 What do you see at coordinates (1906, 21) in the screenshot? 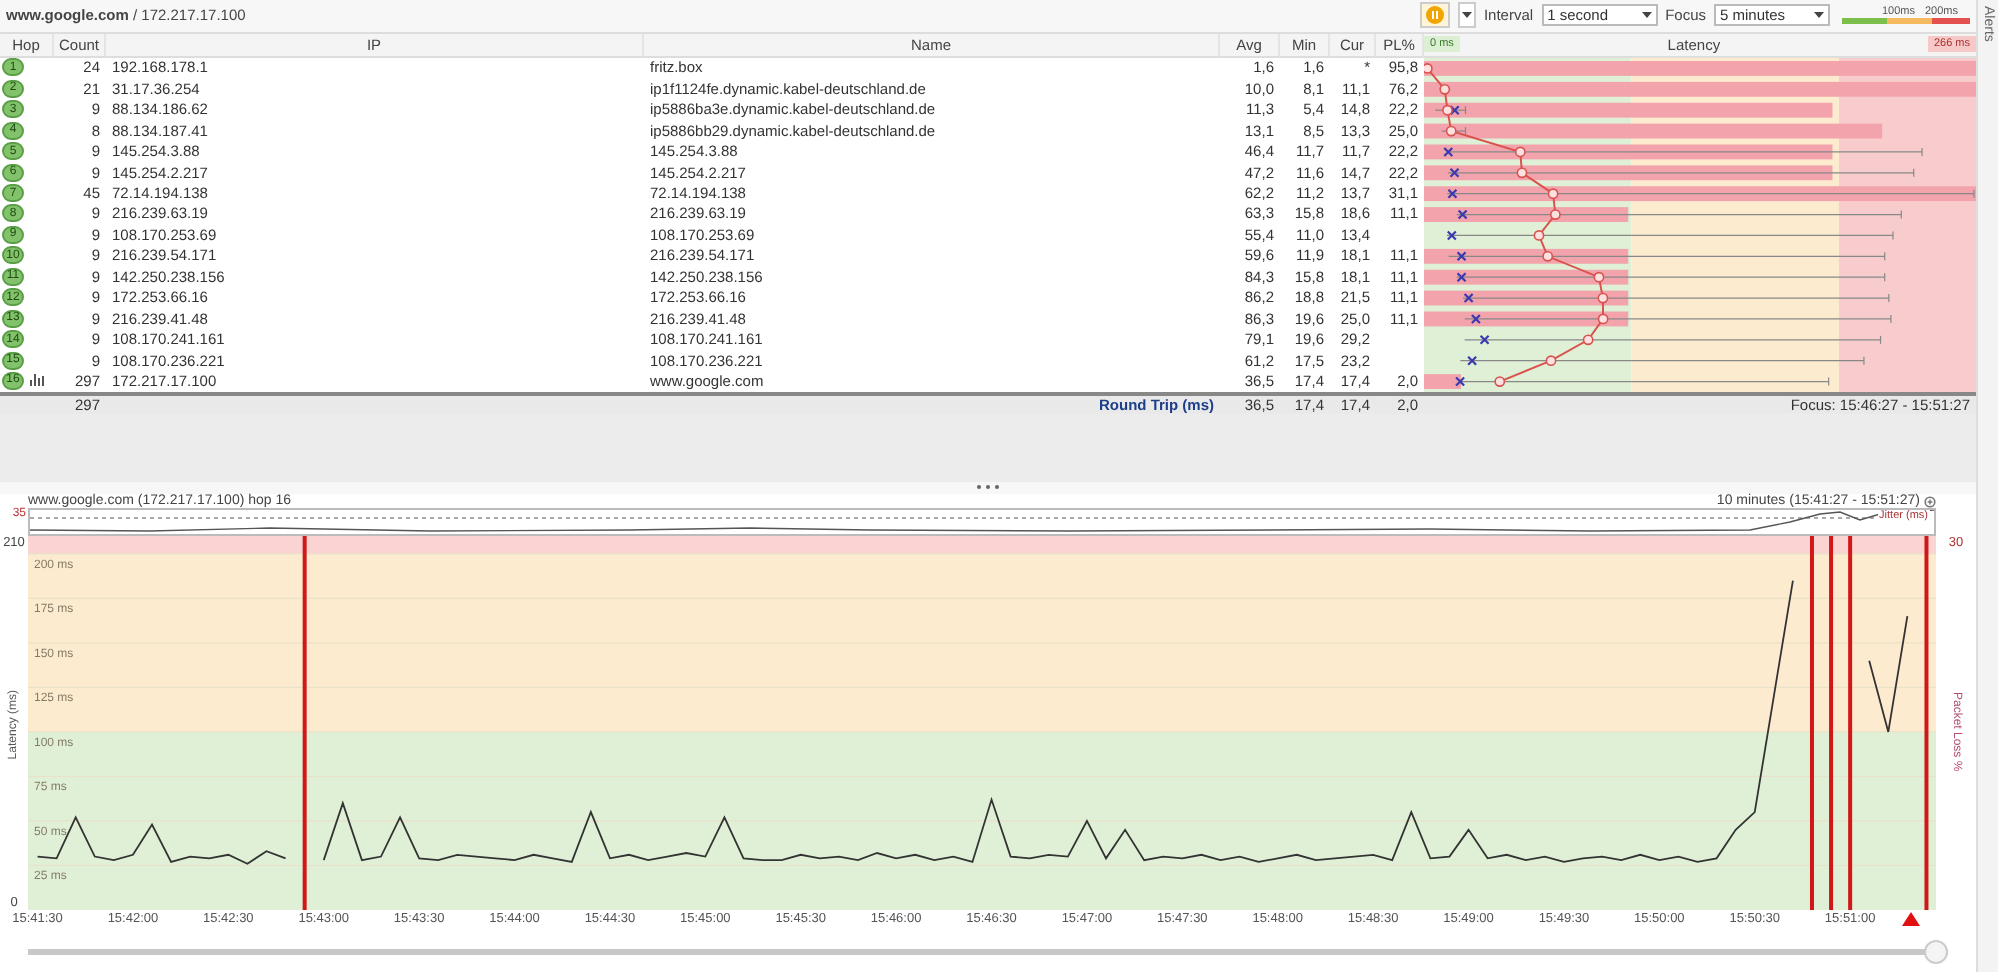
I see `threshold-legend-bar` at bounding box center [1906, 21].